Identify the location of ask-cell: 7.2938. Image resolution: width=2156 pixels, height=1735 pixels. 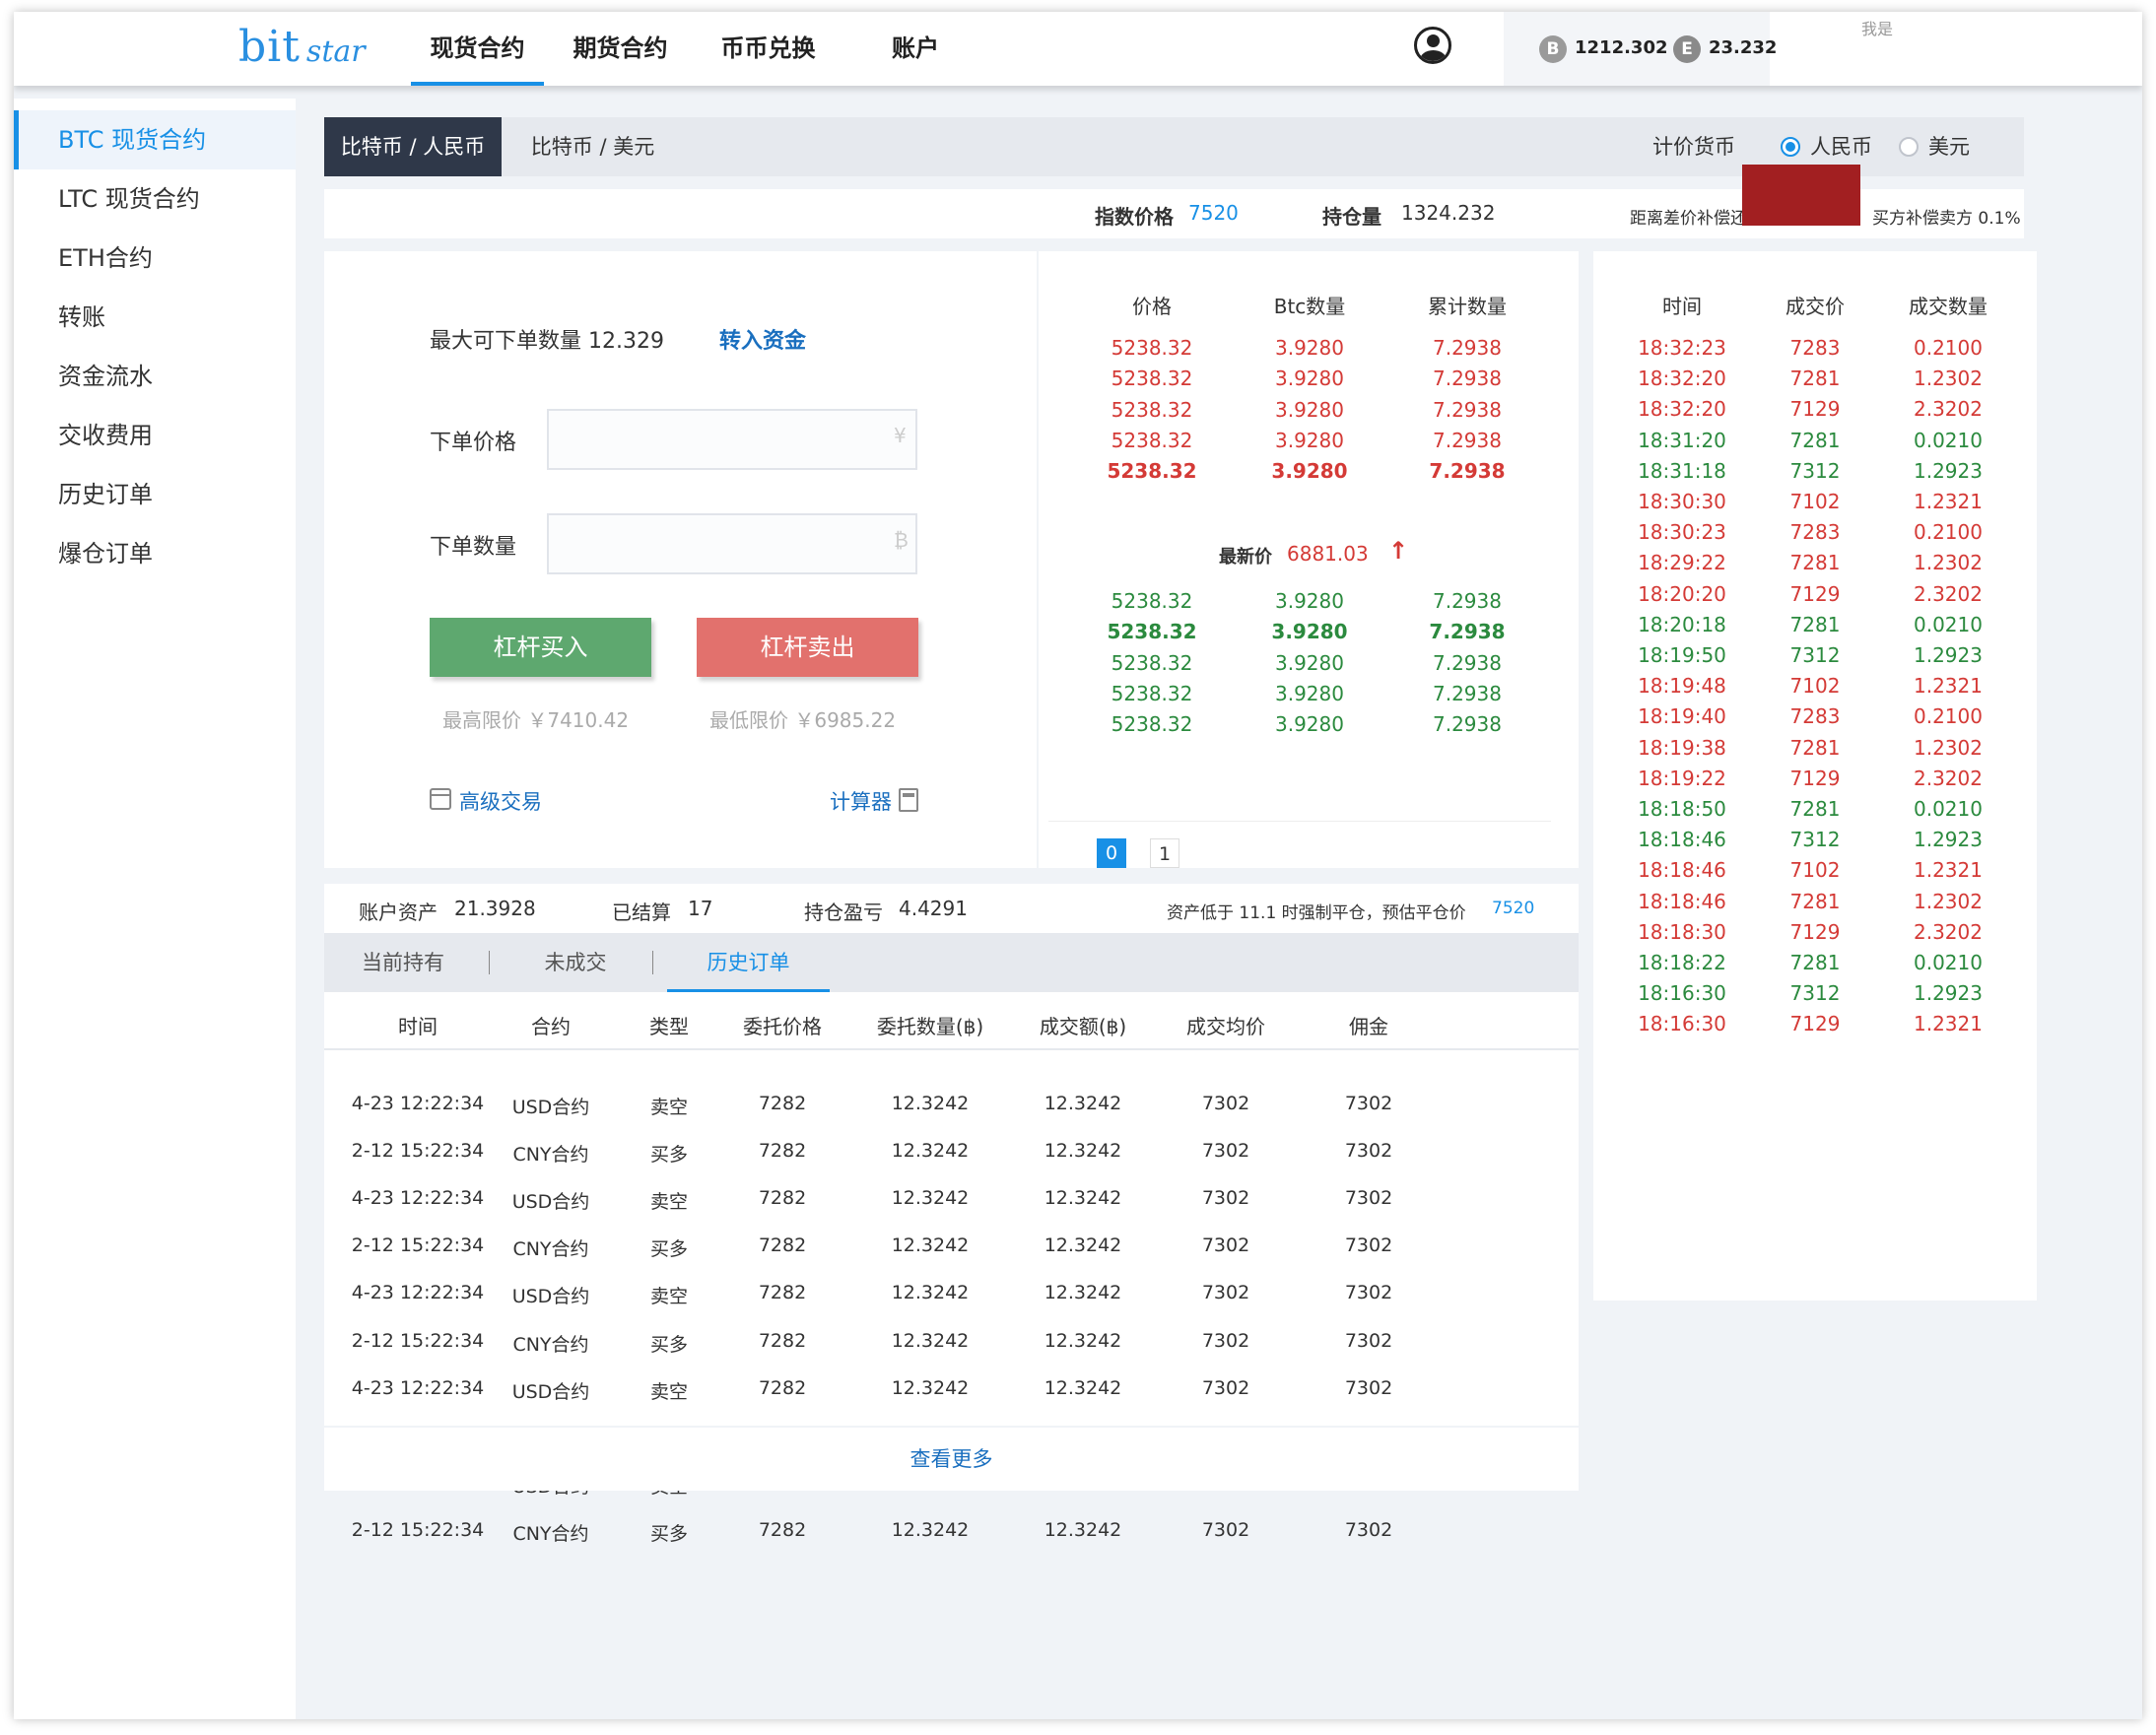
(1467, 379).